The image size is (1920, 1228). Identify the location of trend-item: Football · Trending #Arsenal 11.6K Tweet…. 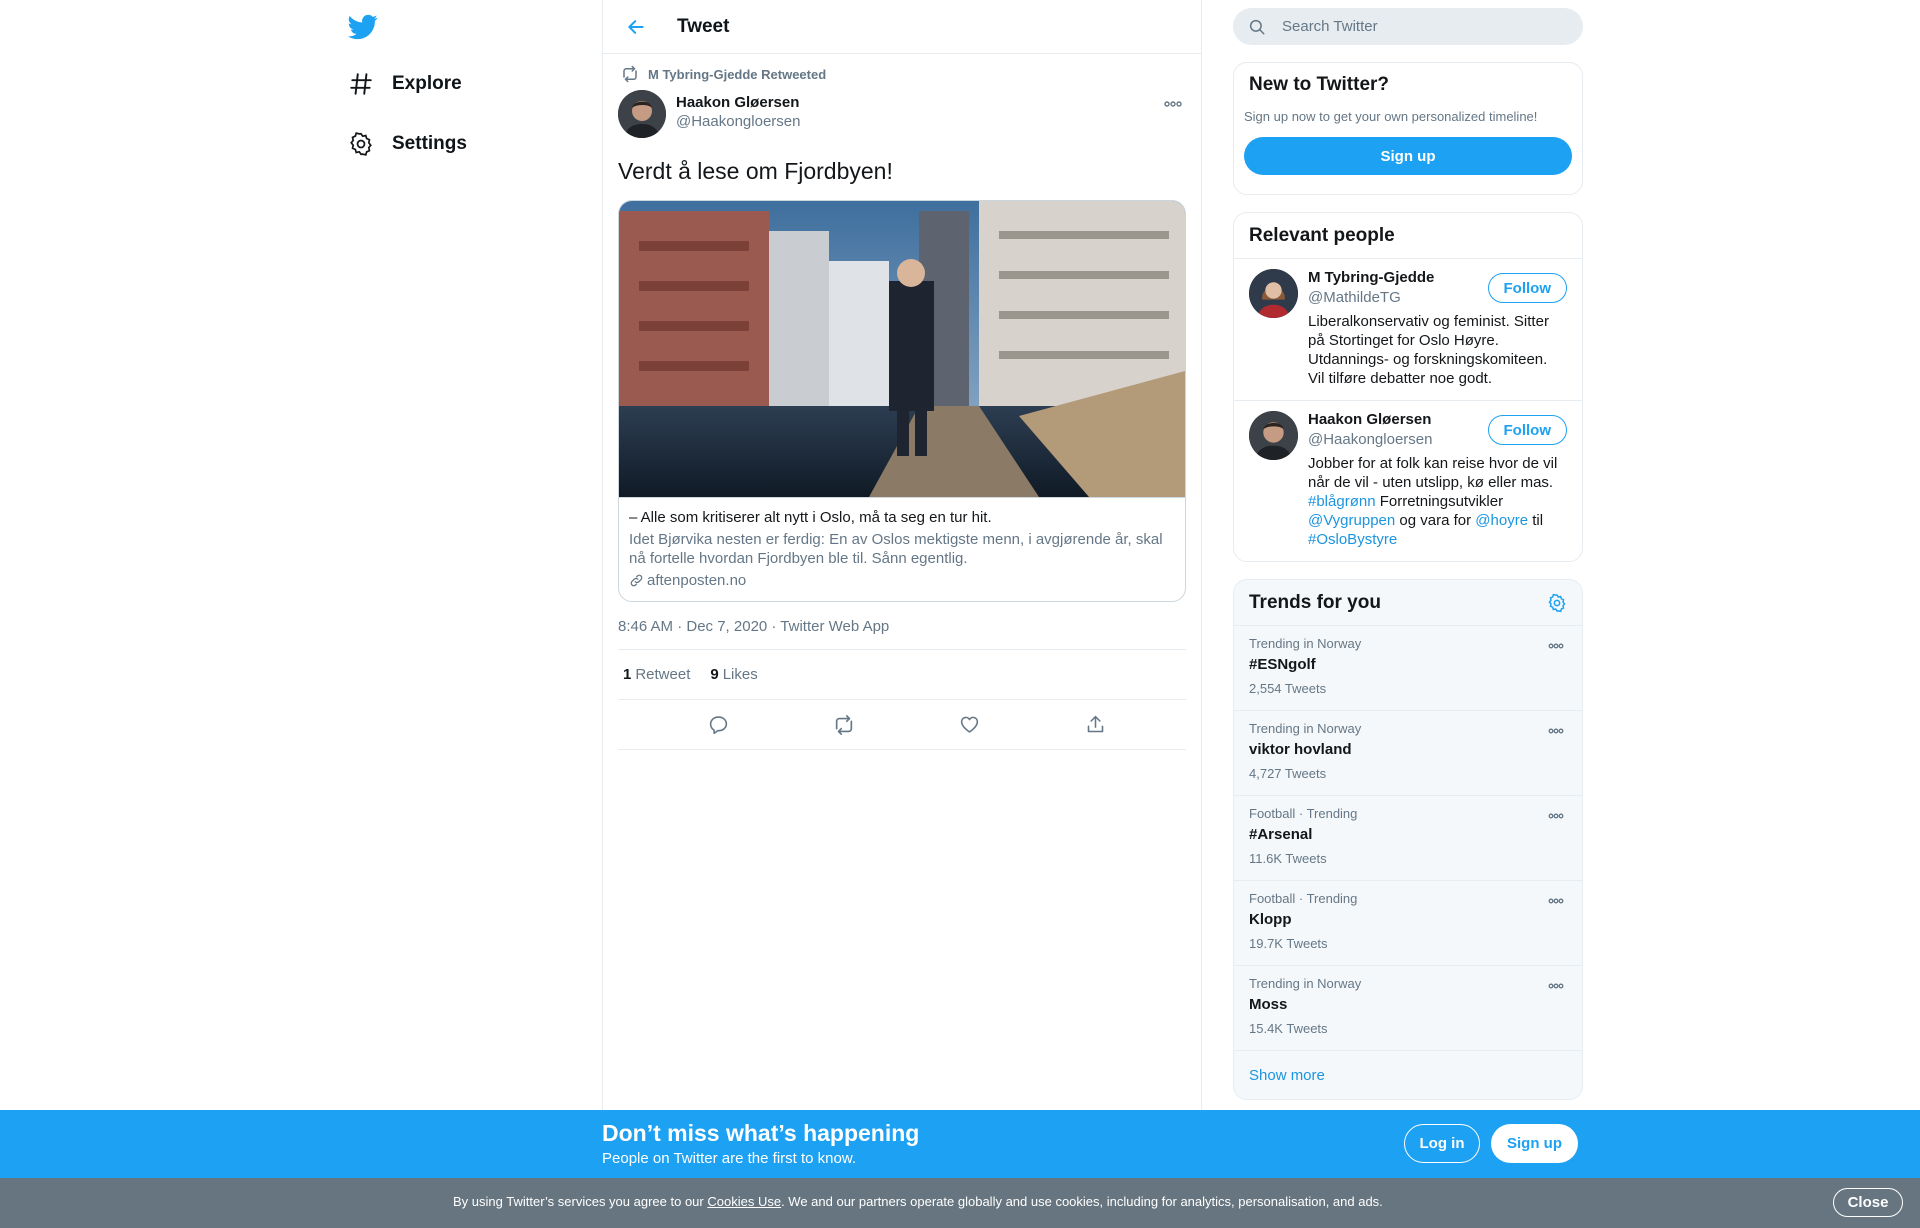
(1408, 838).